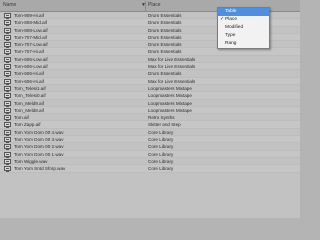  Describe the element at coordinates (31, 30) in the screenshot. I see `file-name: Tom-808-Low.aif` at that location.